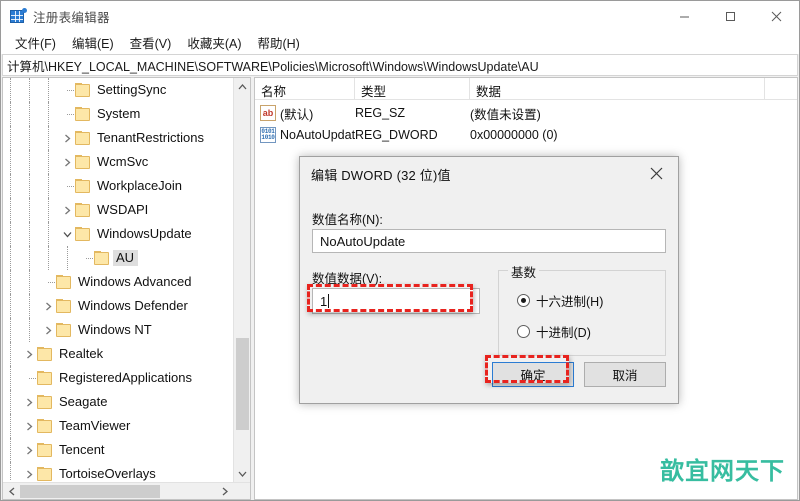 This screenshot has height=501, width=800. Describe the element at coordinates (560, 300) in the screenshot. I see `radio-hexadecimal: 十六进制(H)` at that location.